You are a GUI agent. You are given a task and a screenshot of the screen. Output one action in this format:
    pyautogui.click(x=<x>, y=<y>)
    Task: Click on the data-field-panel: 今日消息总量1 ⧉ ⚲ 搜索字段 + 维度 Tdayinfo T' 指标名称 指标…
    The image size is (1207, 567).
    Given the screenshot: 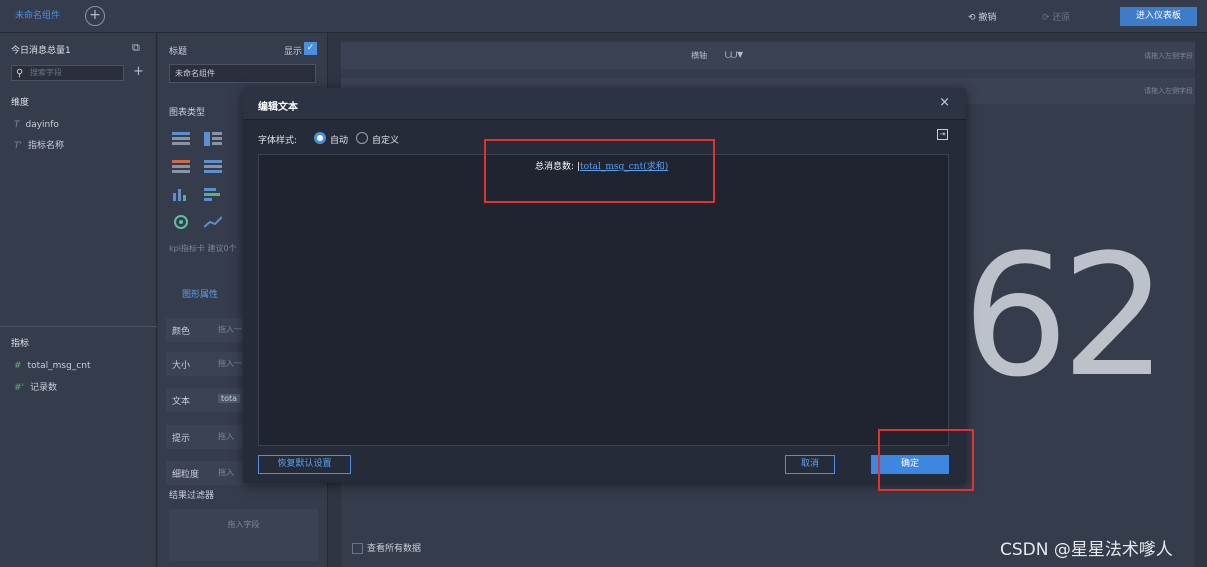 What is the action you would take?
    pyautogui.click(x=78, y=300)
    